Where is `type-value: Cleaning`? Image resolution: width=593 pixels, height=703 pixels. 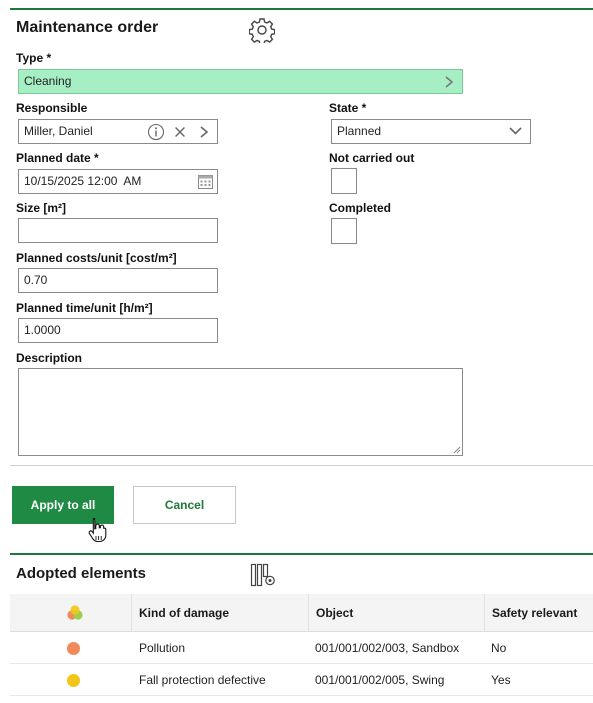
type-value: Cleaning is located at coordinates (48, 81).